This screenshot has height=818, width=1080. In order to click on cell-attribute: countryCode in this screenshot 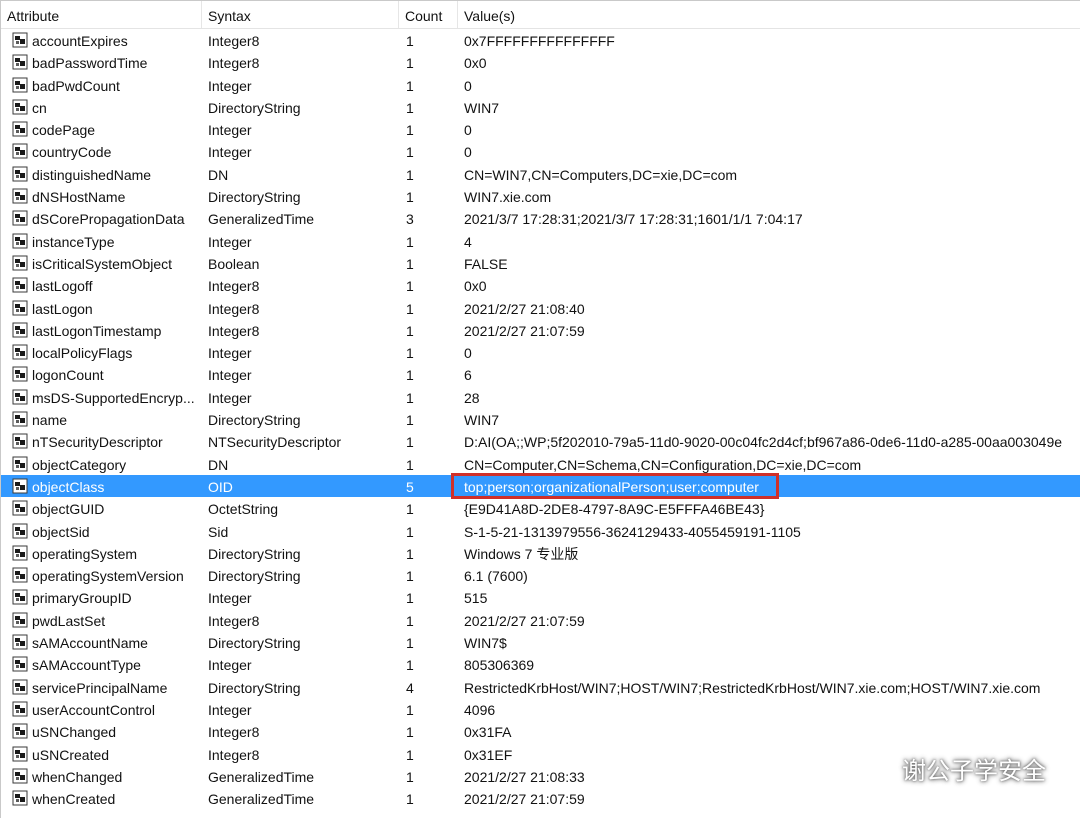, I will do `click(72, 152)`.